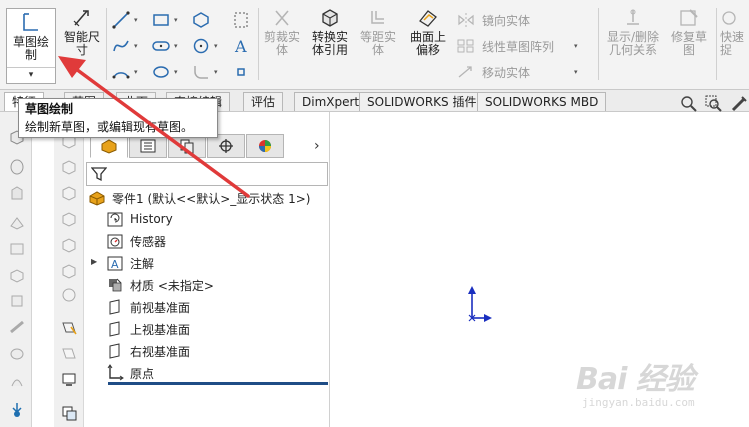  Describe the element at coordinates (377, 43) in the screenshot. I see `offset-label: 等距实 体` at that location.